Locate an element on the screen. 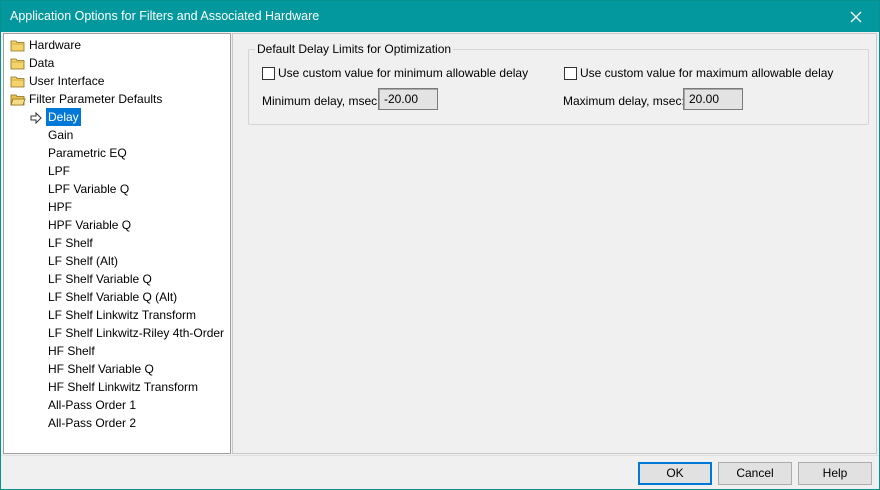 The image size is (880, 490). tree-child-label: LF Shelf is located at coordinates (70, 243).